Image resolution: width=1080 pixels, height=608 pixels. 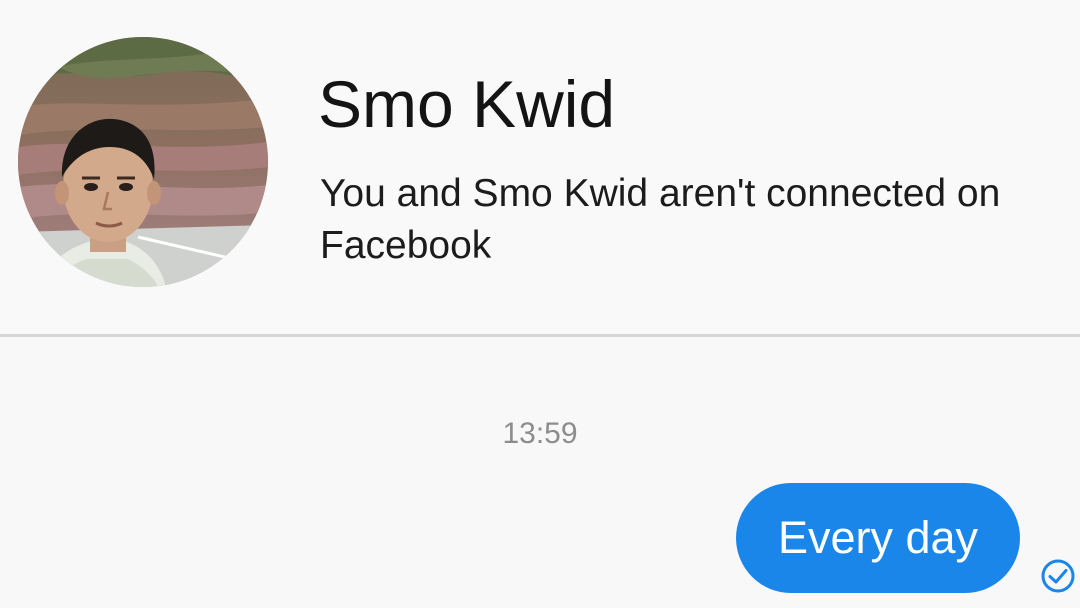 I want to click on delivered-check-icon, so click(x=1058, y=576).